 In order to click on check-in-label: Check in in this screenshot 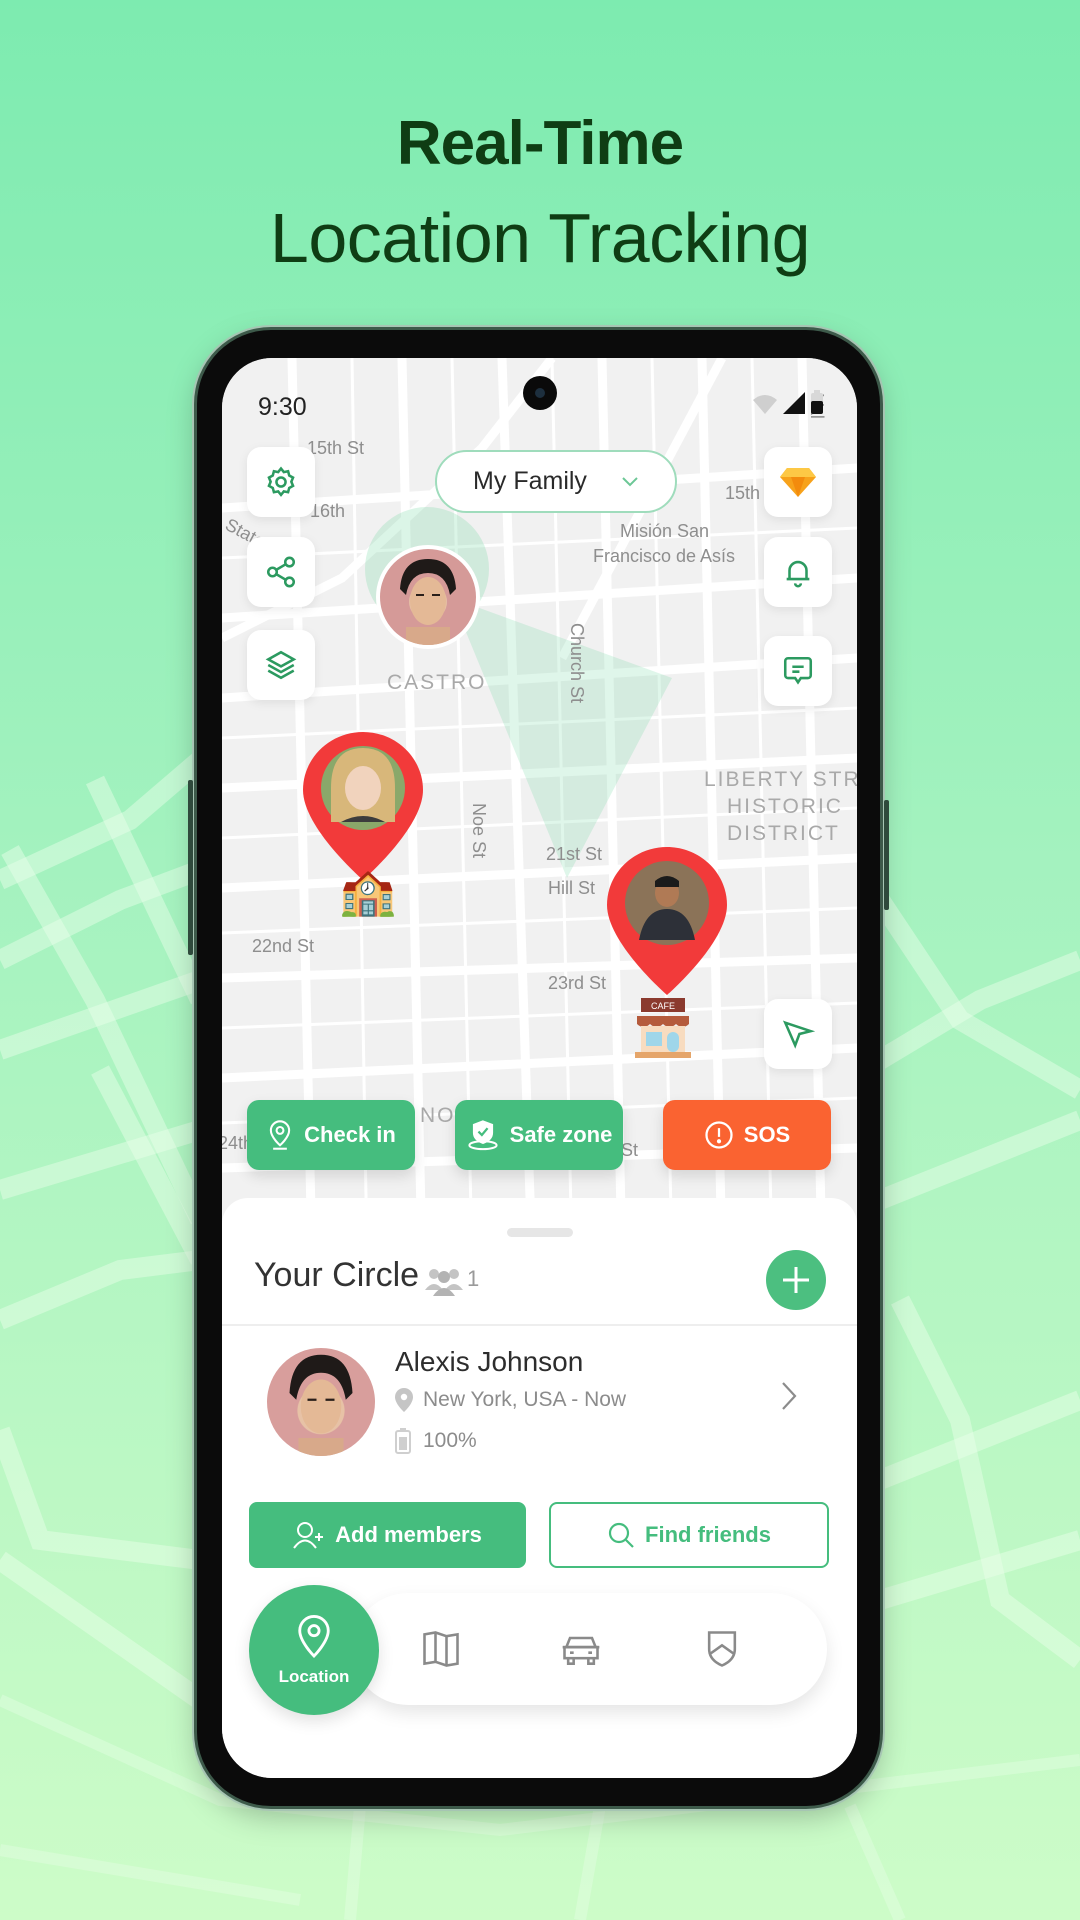, I will do `click(350, 1134)`.